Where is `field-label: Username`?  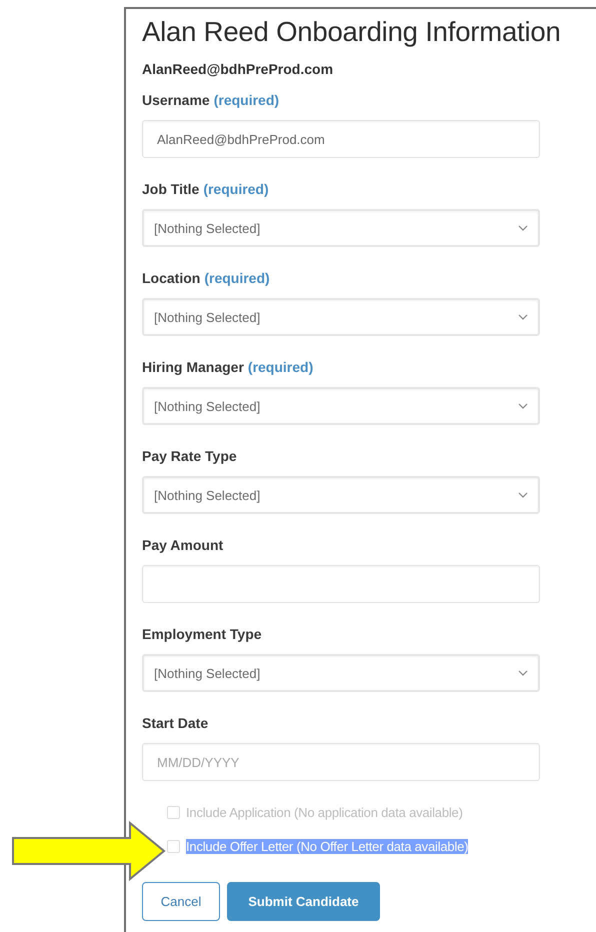 field-label: Username is located at coordinates (176, 100).